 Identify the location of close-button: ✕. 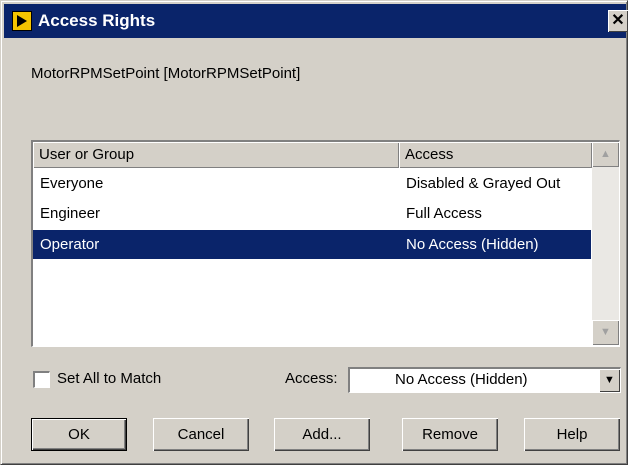
(618, 21).